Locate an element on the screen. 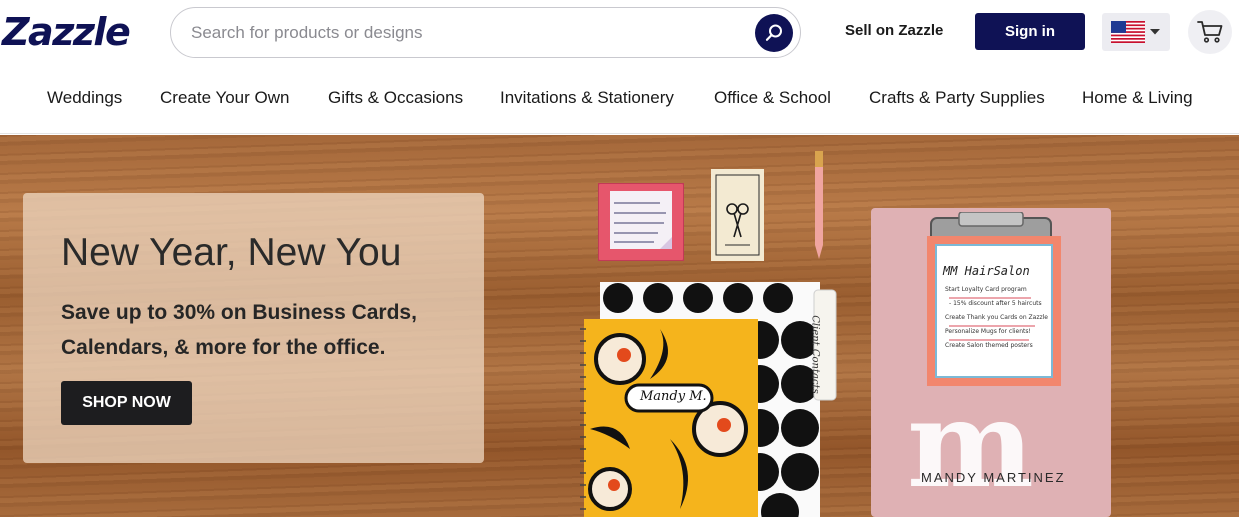 The image size is (1239, 517). search-icon is located at coordinates (773, 32).